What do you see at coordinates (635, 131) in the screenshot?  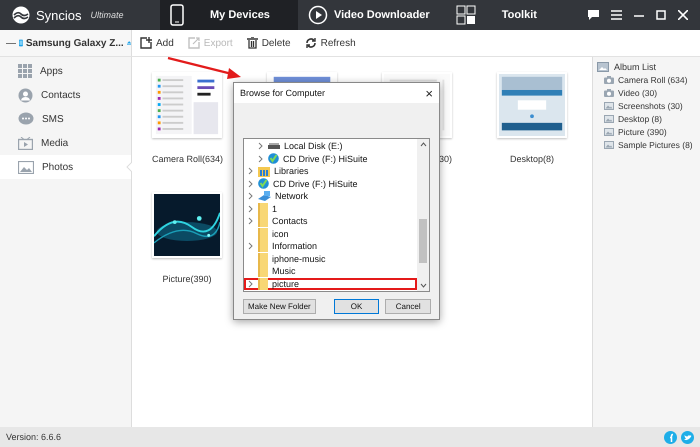 I see `album-list-item: Picture (390)` at bounding box center [635, 131].